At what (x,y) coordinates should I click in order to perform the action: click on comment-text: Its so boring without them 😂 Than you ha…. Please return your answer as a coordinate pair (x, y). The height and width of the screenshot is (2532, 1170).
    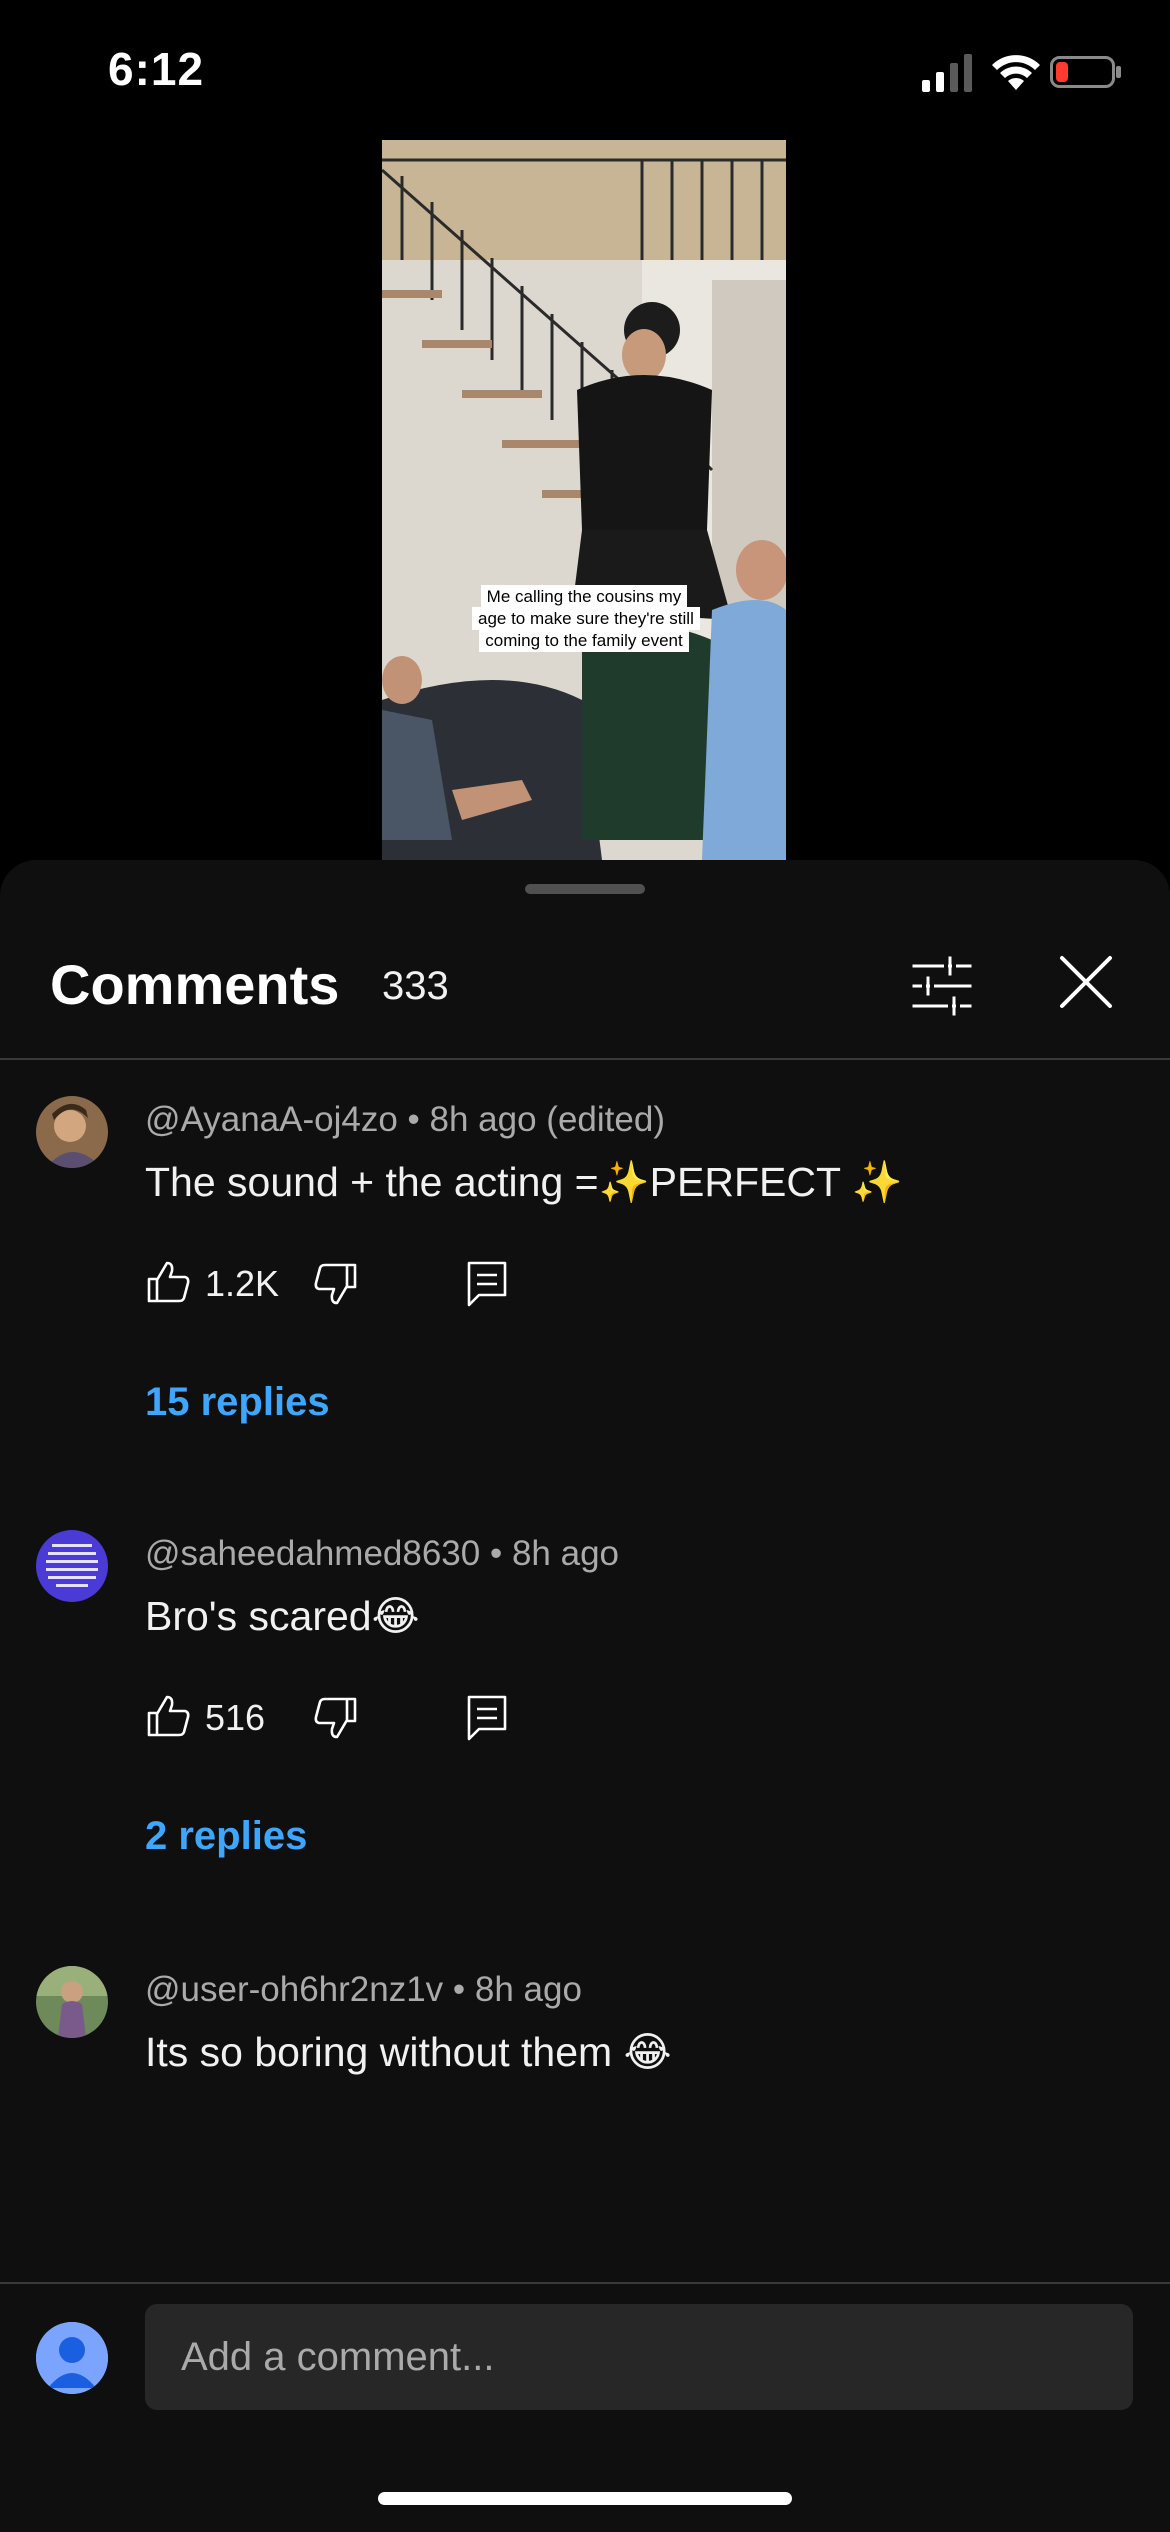
    Looking at the image, I should click on (408, 2052).